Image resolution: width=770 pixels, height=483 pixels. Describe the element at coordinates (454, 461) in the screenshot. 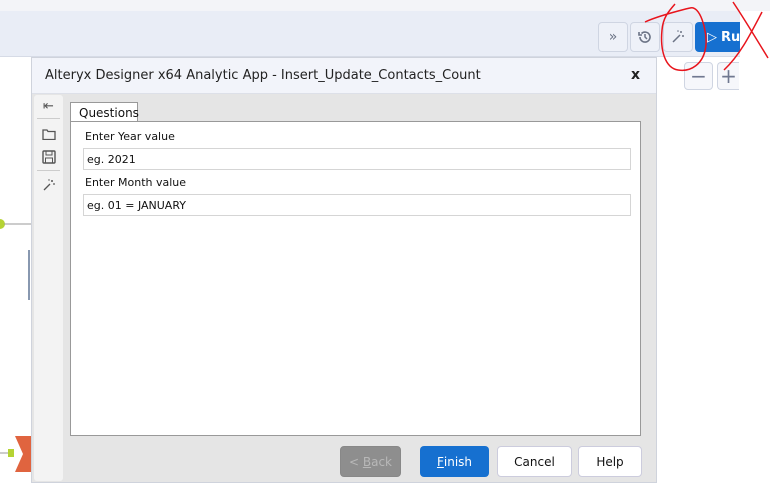

I see `finish-button: Finish` at that location.